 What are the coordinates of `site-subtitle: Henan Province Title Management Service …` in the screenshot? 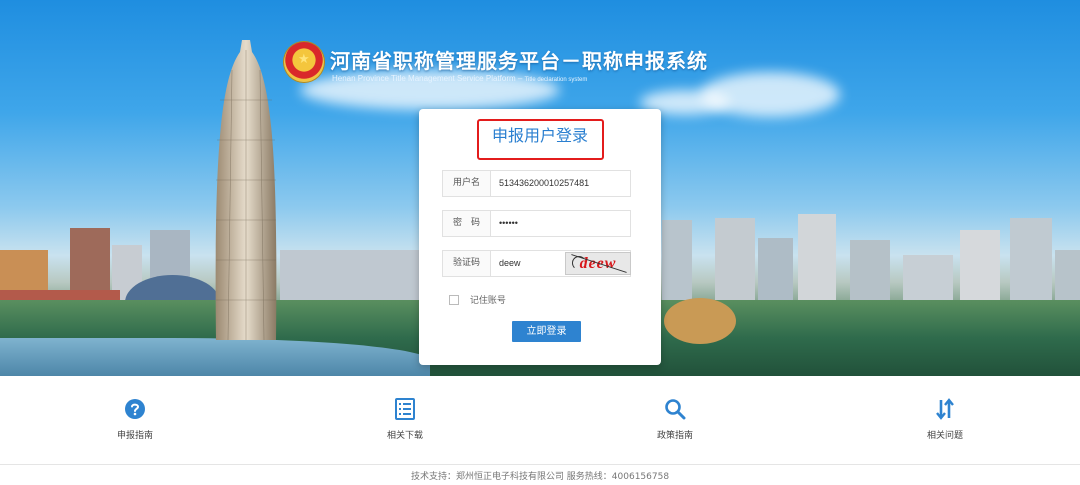 It's located at (460, 78).